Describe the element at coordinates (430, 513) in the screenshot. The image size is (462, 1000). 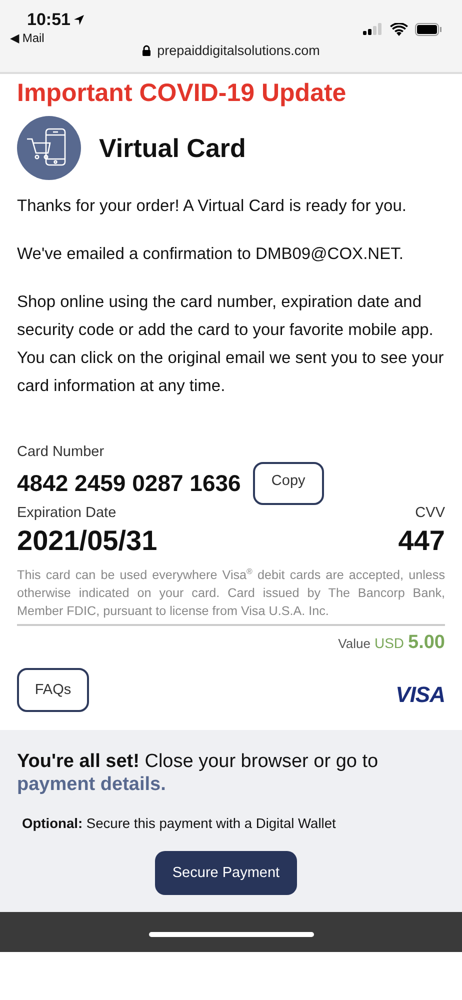
I see `cvv-label: CVV` at that location.